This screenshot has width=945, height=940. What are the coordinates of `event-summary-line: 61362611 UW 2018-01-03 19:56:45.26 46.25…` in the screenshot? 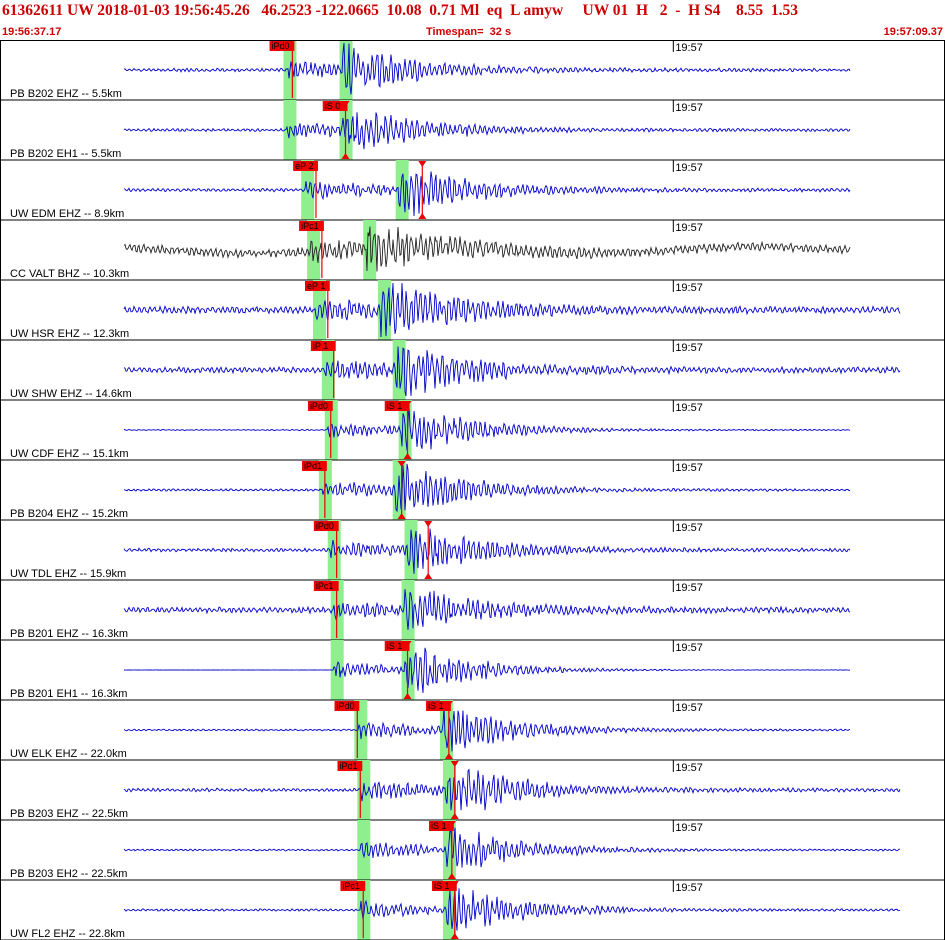 It's located at (400, 10).